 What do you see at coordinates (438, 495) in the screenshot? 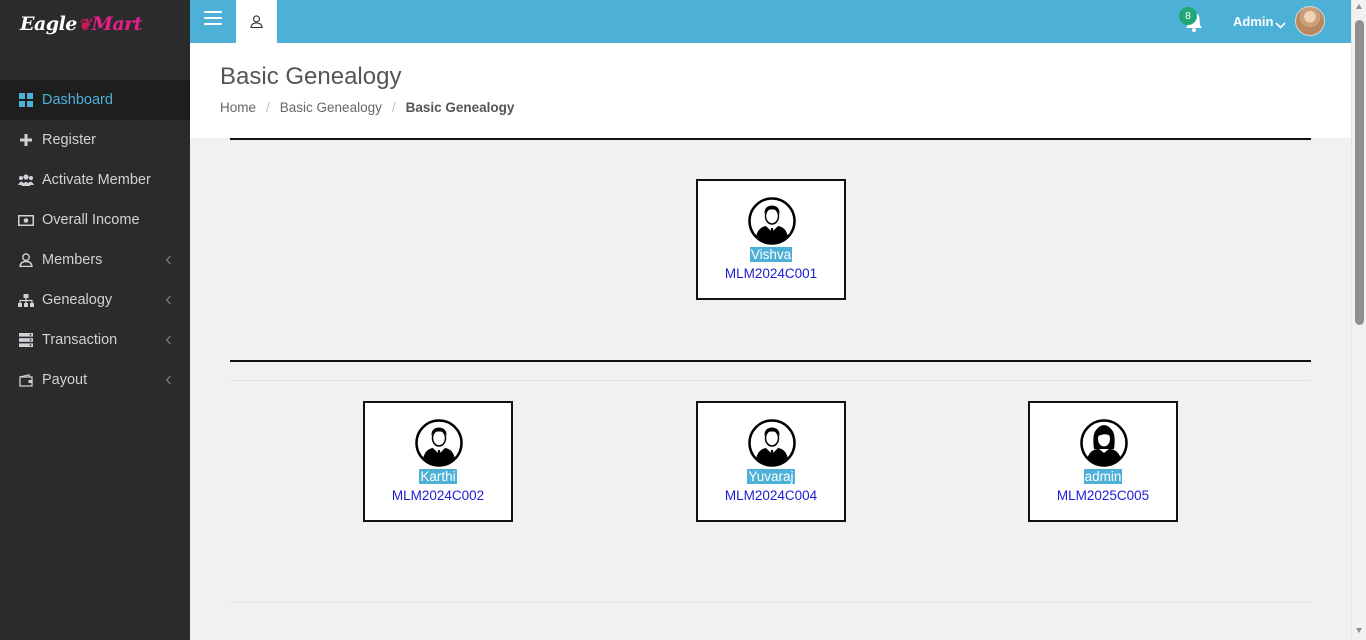
I see `member-code: MLM2024C002` at bounding box center [438, 495].